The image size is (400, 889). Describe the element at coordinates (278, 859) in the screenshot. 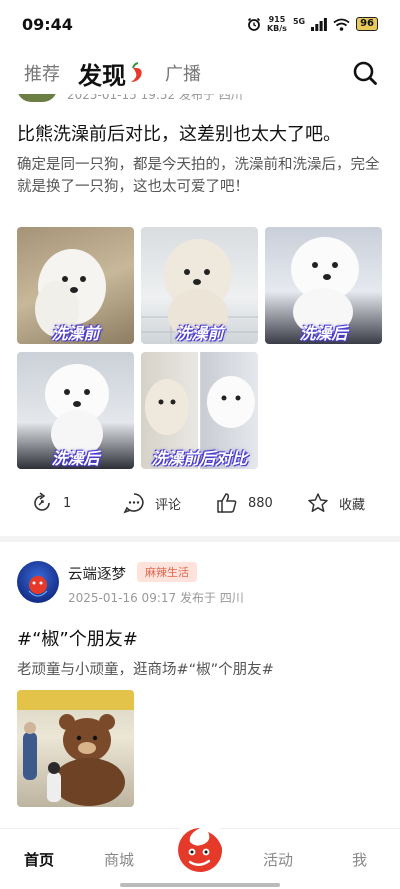

I see `nav-activity: 活动` at that location.